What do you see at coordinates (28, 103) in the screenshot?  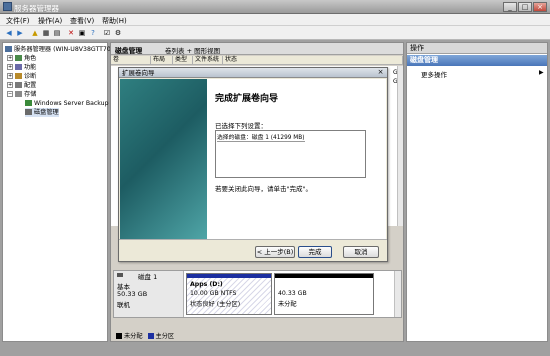 I see `backup-icon` at bounding box center [28, 103].